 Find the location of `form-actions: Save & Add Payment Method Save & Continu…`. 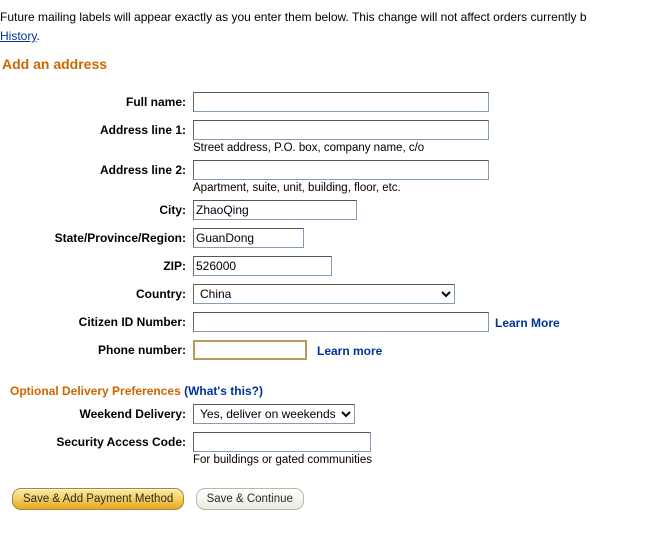

form-actions: Save & Add Payment Method Save & Continu… is located at coordinates (158, 499).